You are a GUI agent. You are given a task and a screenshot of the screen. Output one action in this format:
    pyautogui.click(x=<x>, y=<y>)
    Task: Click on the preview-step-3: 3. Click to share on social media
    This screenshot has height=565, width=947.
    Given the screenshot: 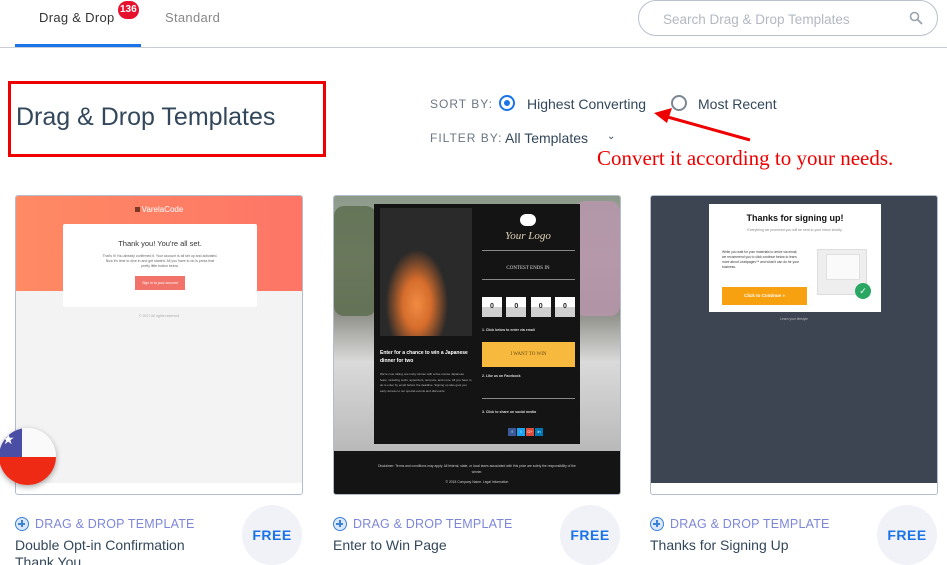 What is the action you would take?
    pyautogui.click(x=509, y=412)
    